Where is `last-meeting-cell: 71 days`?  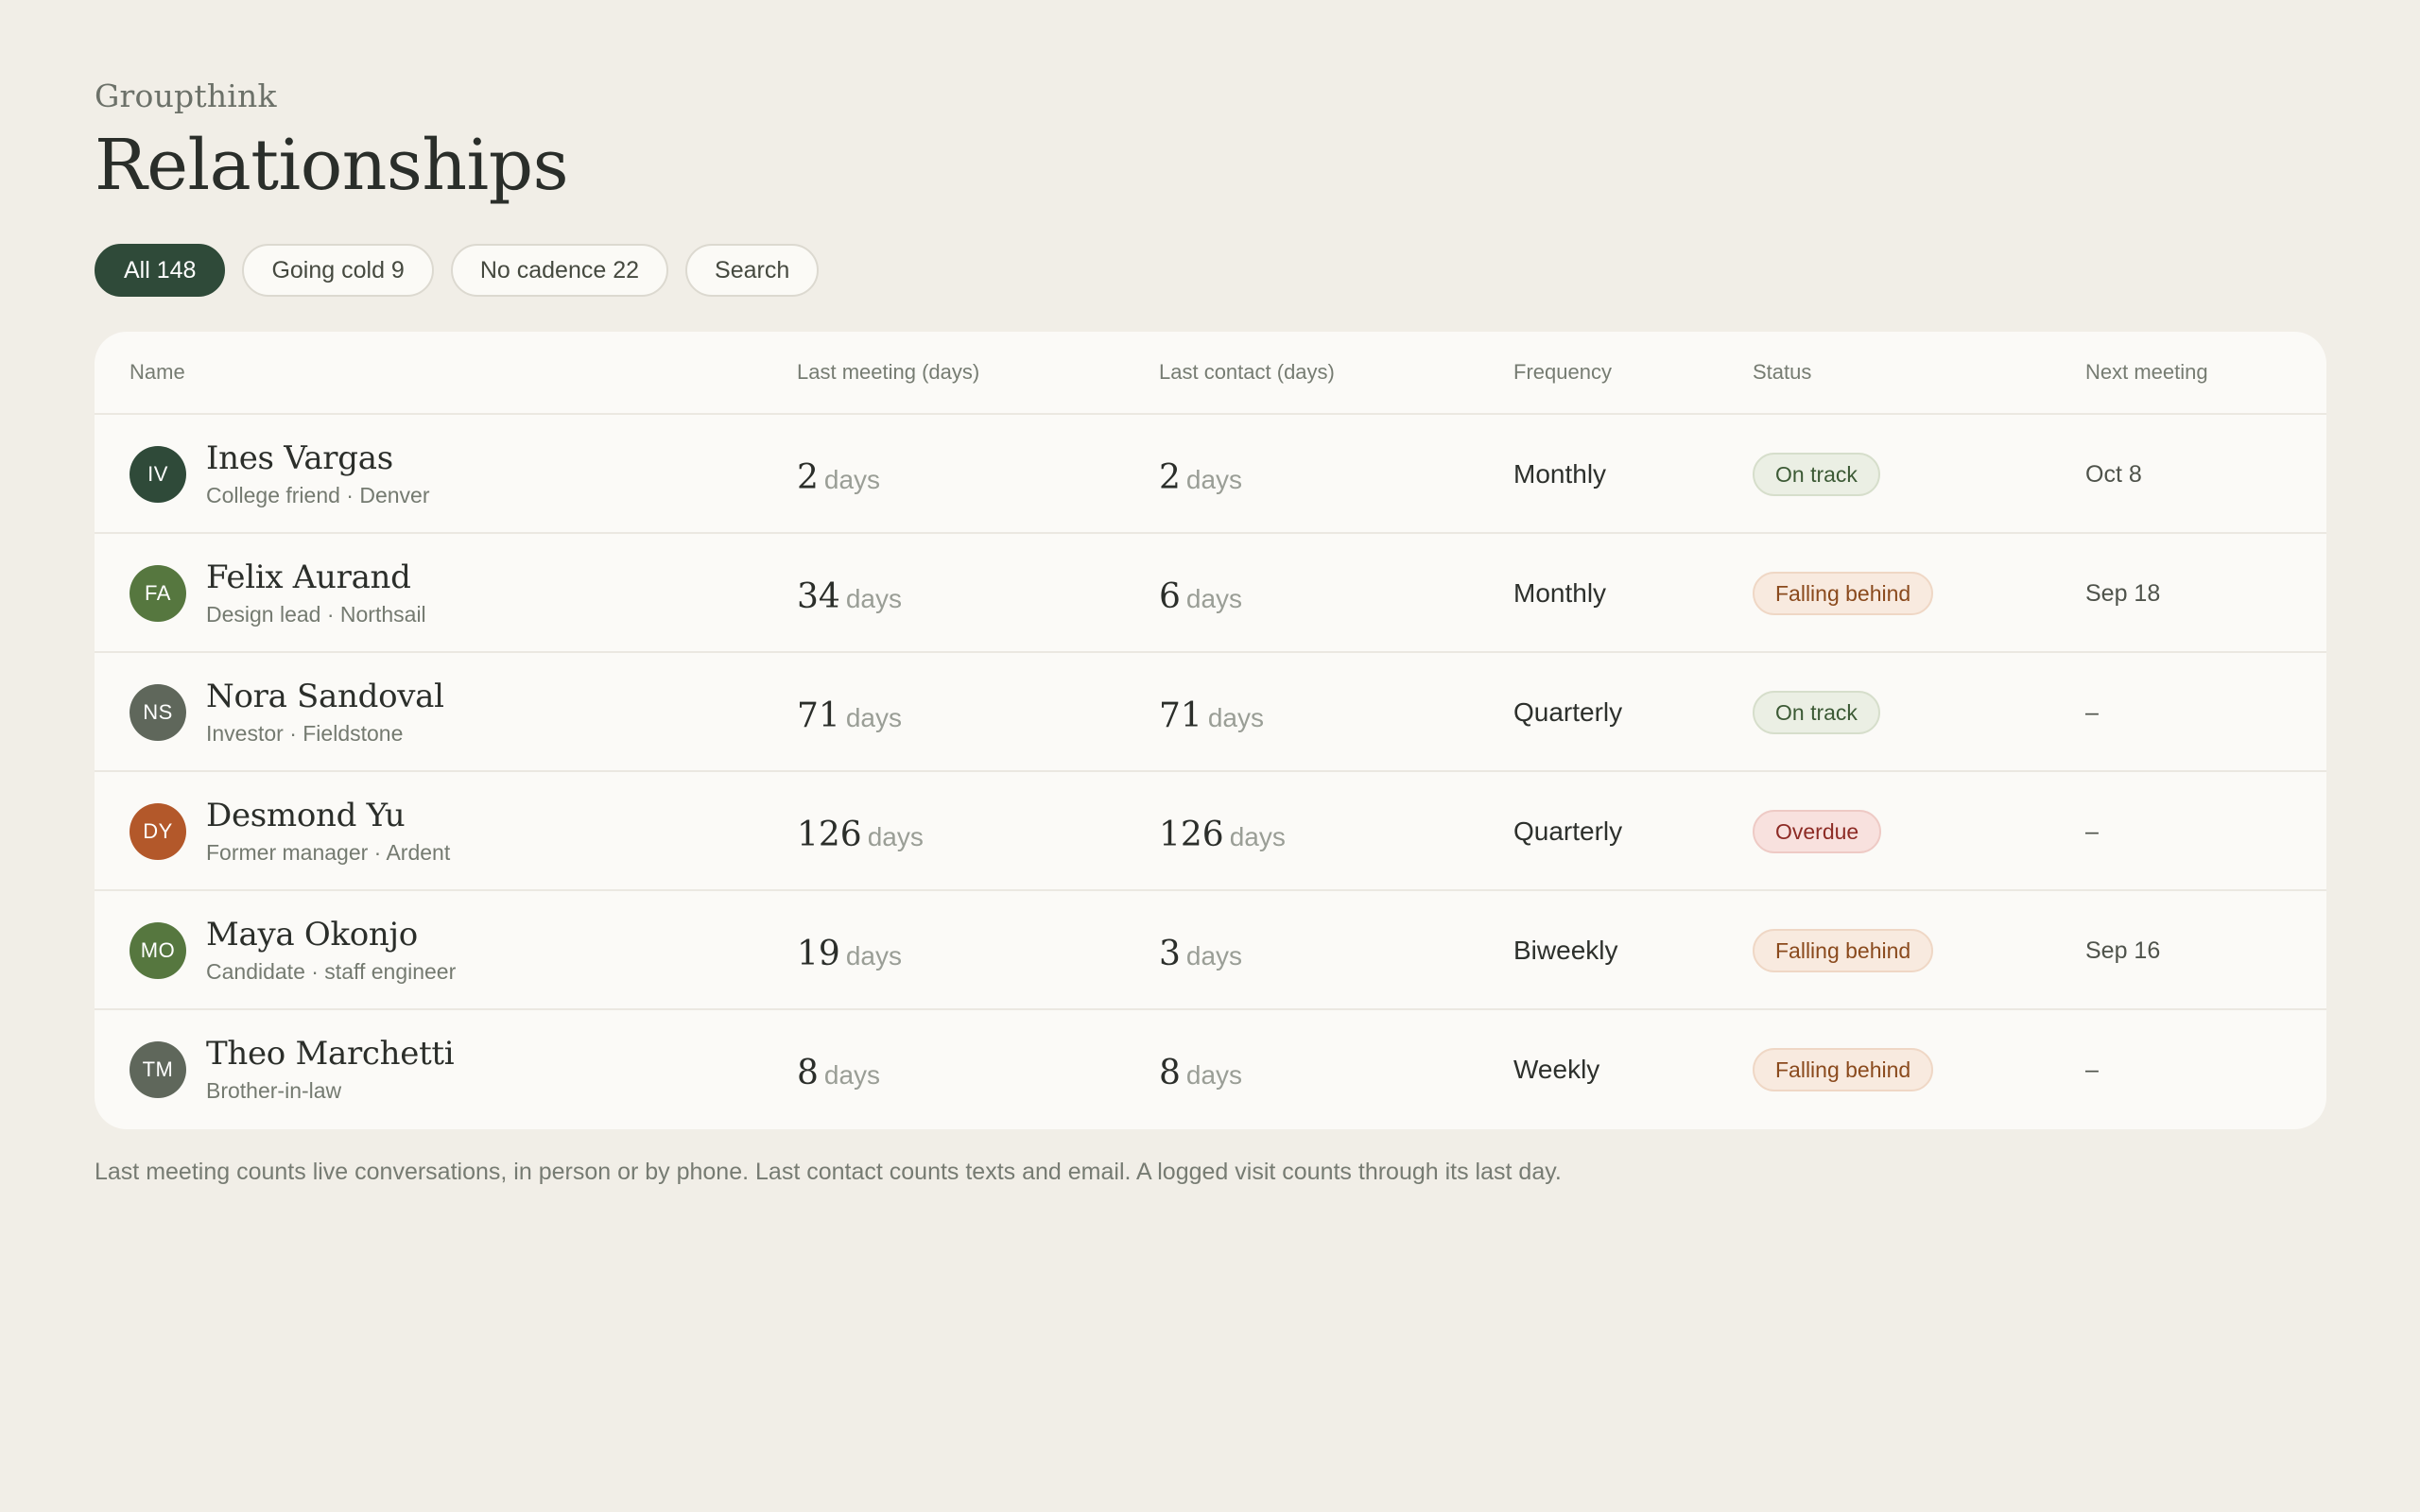 last-meeting-cell: 71 days is located at coordinates (849, 715).